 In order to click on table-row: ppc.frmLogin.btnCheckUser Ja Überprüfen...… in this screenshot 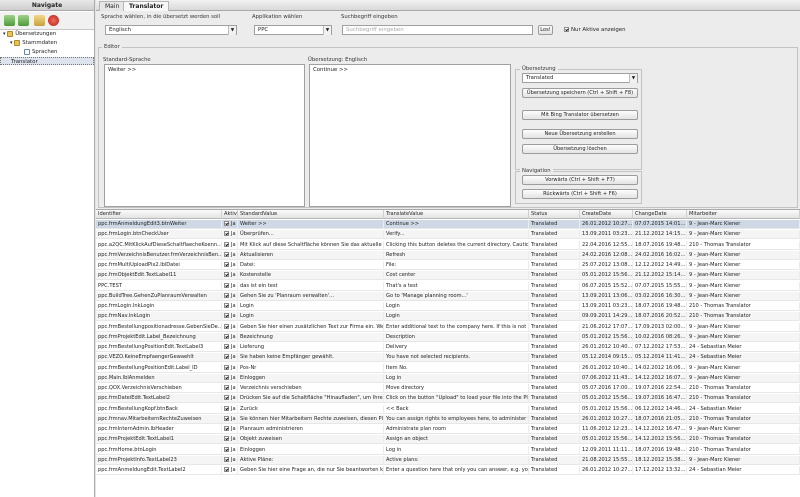, I will do `click(448, 235)`.